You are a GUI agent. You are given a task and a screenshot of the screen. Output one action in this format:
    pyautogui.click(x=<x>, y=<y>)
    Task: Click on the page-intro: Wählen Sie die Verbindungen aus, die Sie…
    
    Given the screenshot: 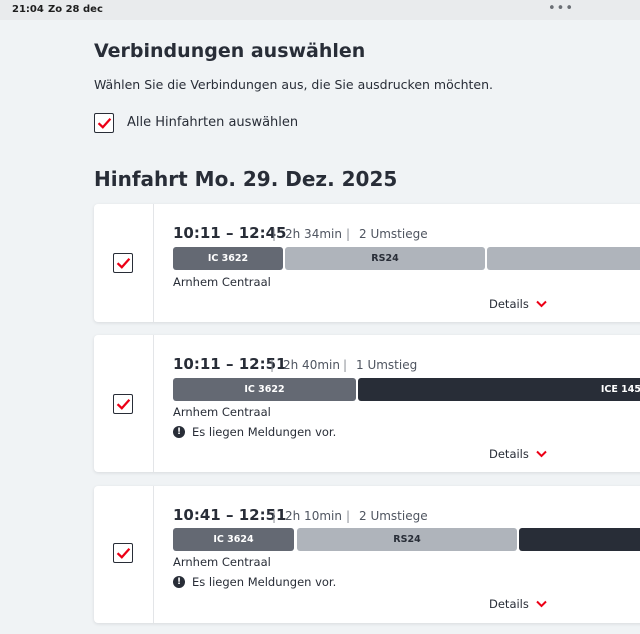 What is the action you would take?
    pyautogui.click(x=294, y=84)
    